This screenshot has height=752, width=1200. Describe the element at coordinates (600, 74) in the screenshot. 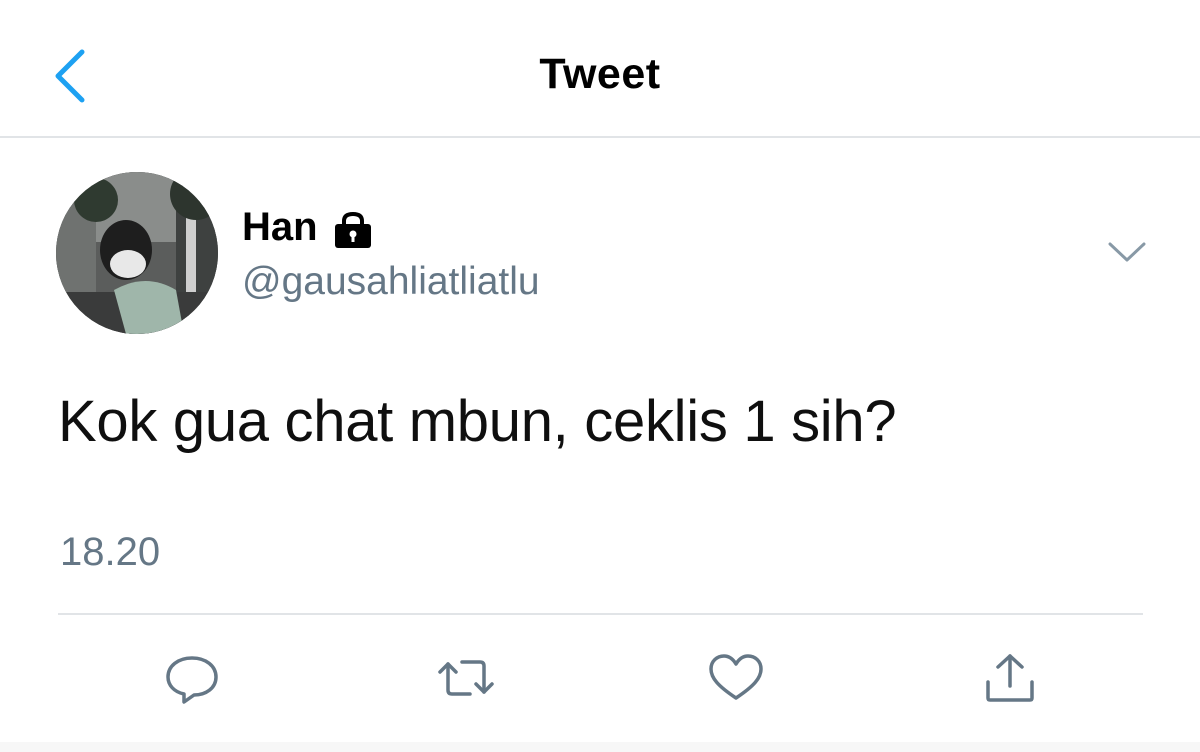

I see `page-title: Tweet` at that location.